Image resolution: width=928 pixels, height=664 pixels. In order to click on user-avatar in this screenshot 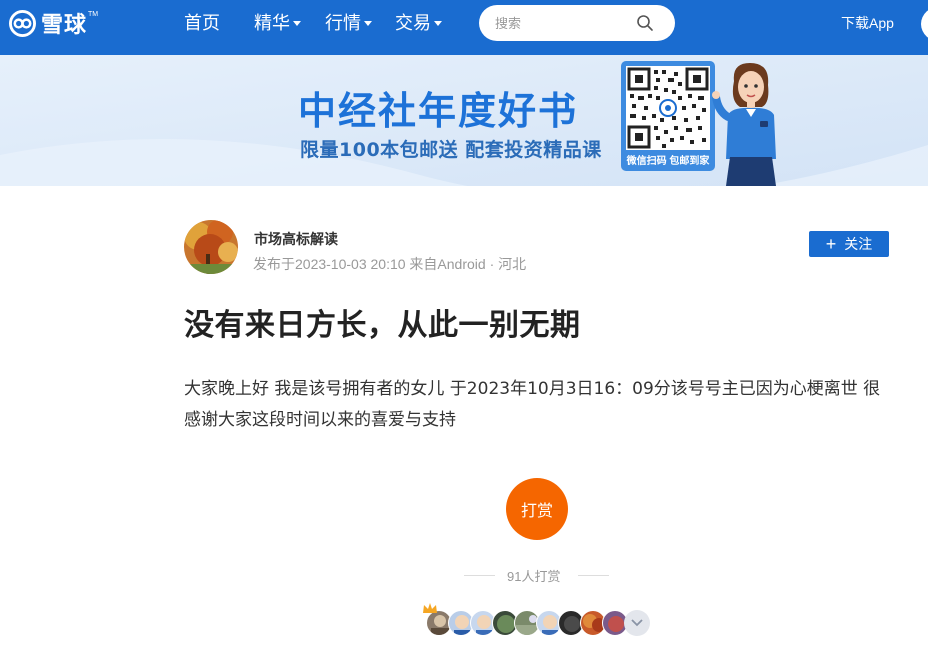, I will do `click(924, 24)`.